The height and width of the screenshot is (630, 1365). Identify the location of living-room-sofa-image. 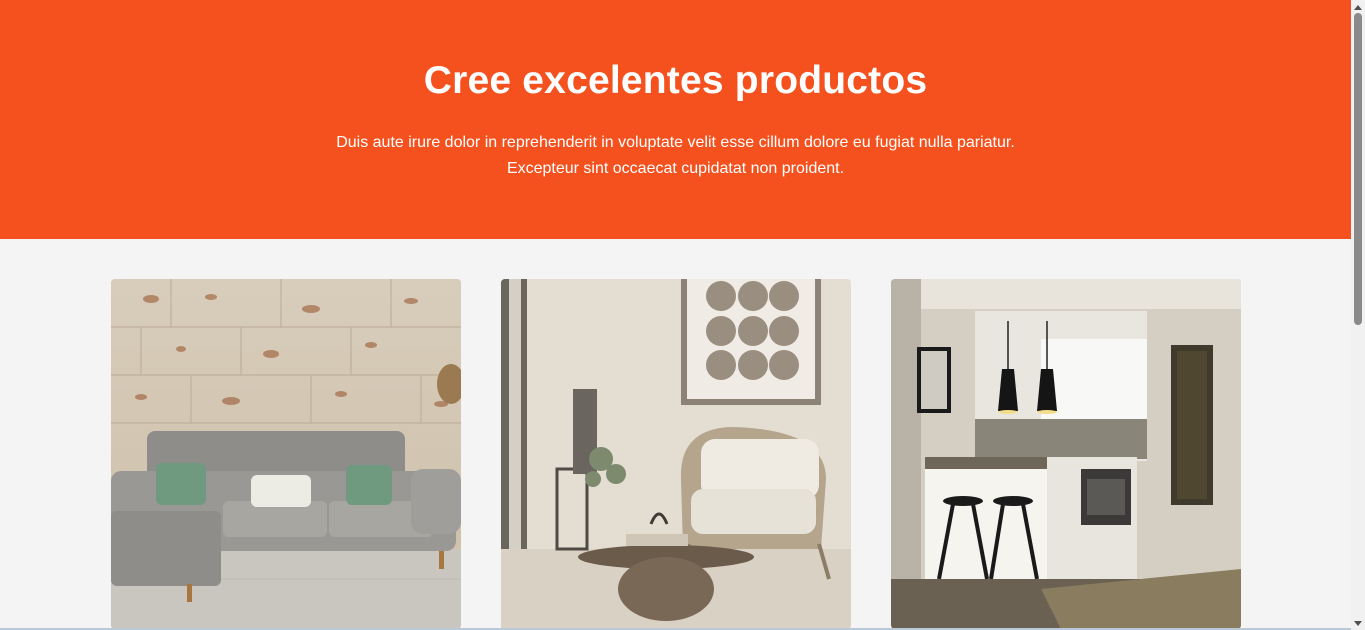
(286, 454).